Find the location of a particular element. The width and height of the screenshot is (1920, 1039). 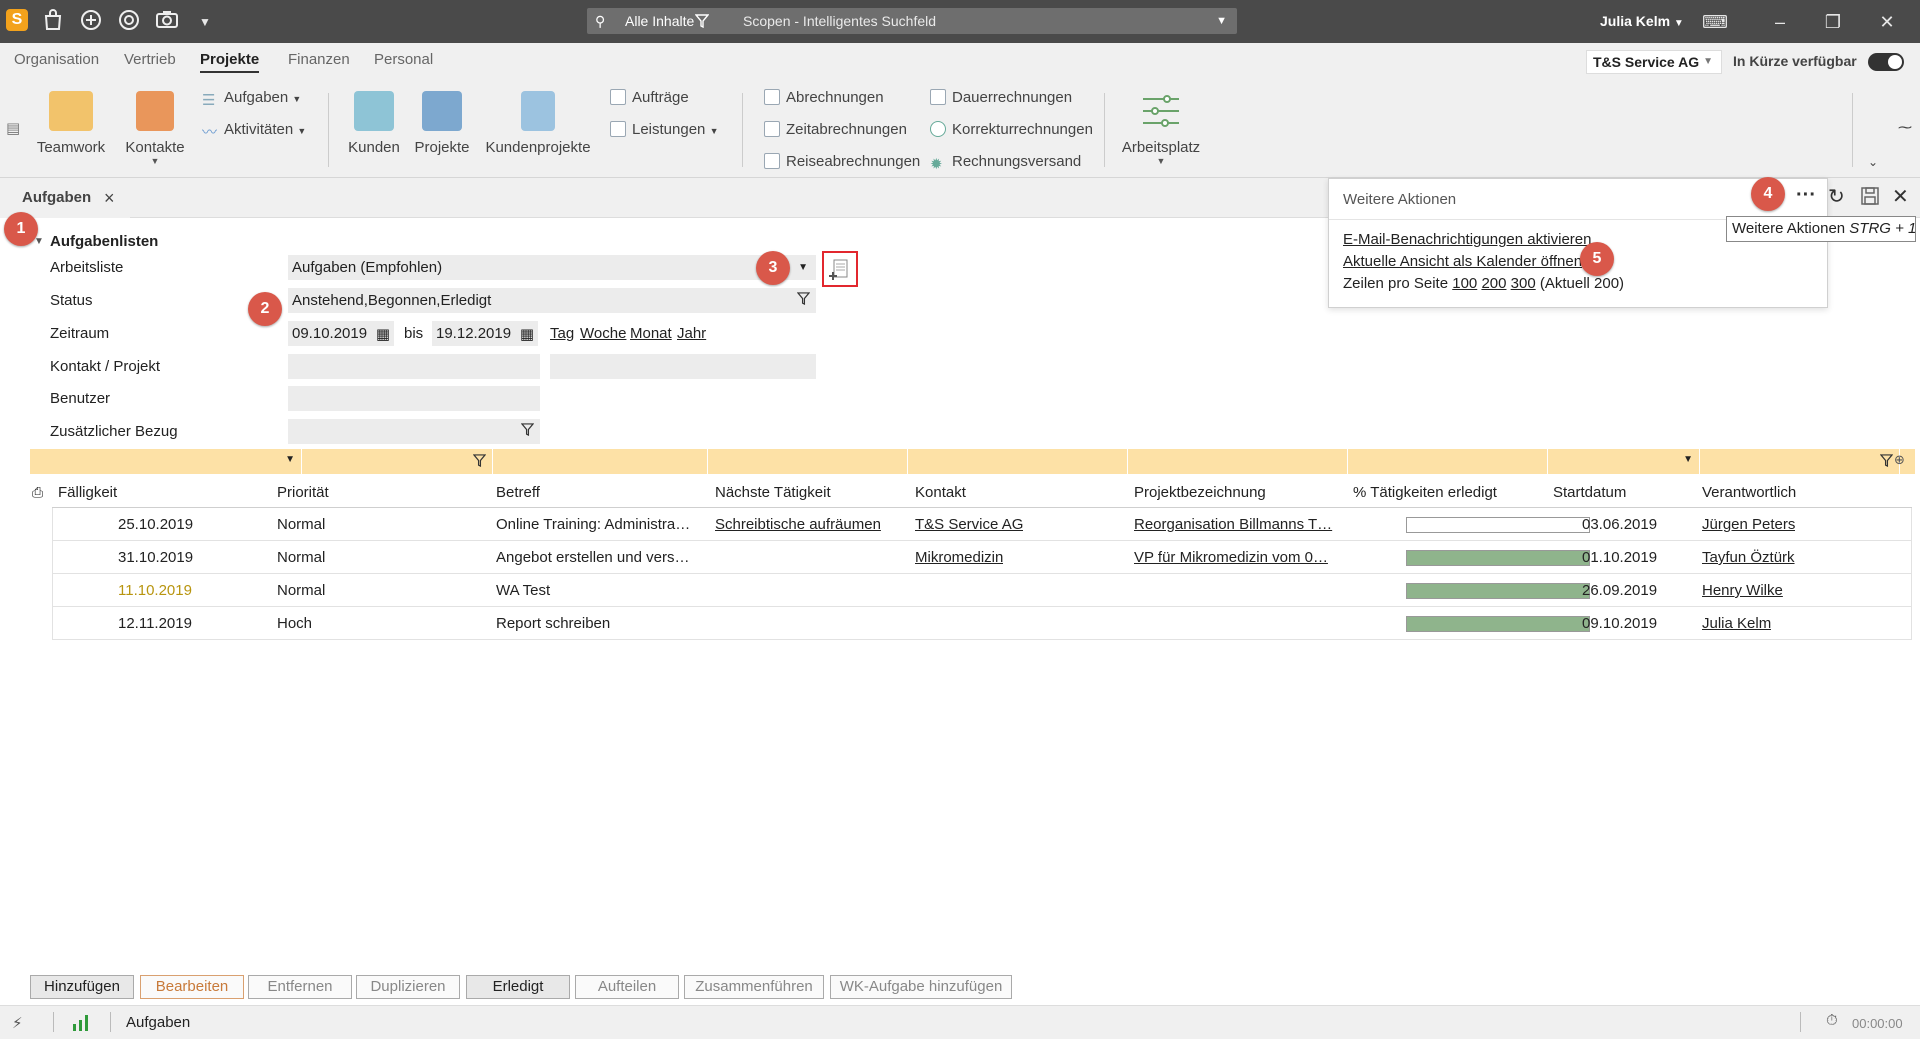

col-prioritaet: Priorität is located at coordinates (303, 492).